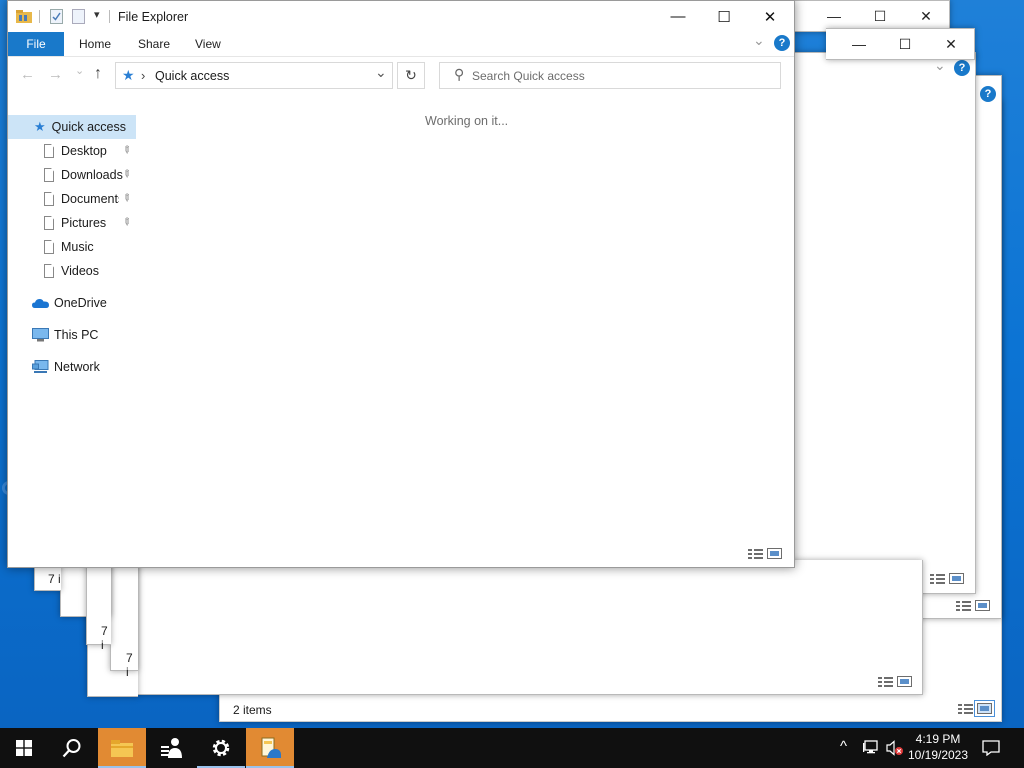 This screenshot has width=1024, height=768. What do you see at coordinates (24, 16) in the screenshot?
I see `explorer-folder-icon` at bounding box center [24, 16].